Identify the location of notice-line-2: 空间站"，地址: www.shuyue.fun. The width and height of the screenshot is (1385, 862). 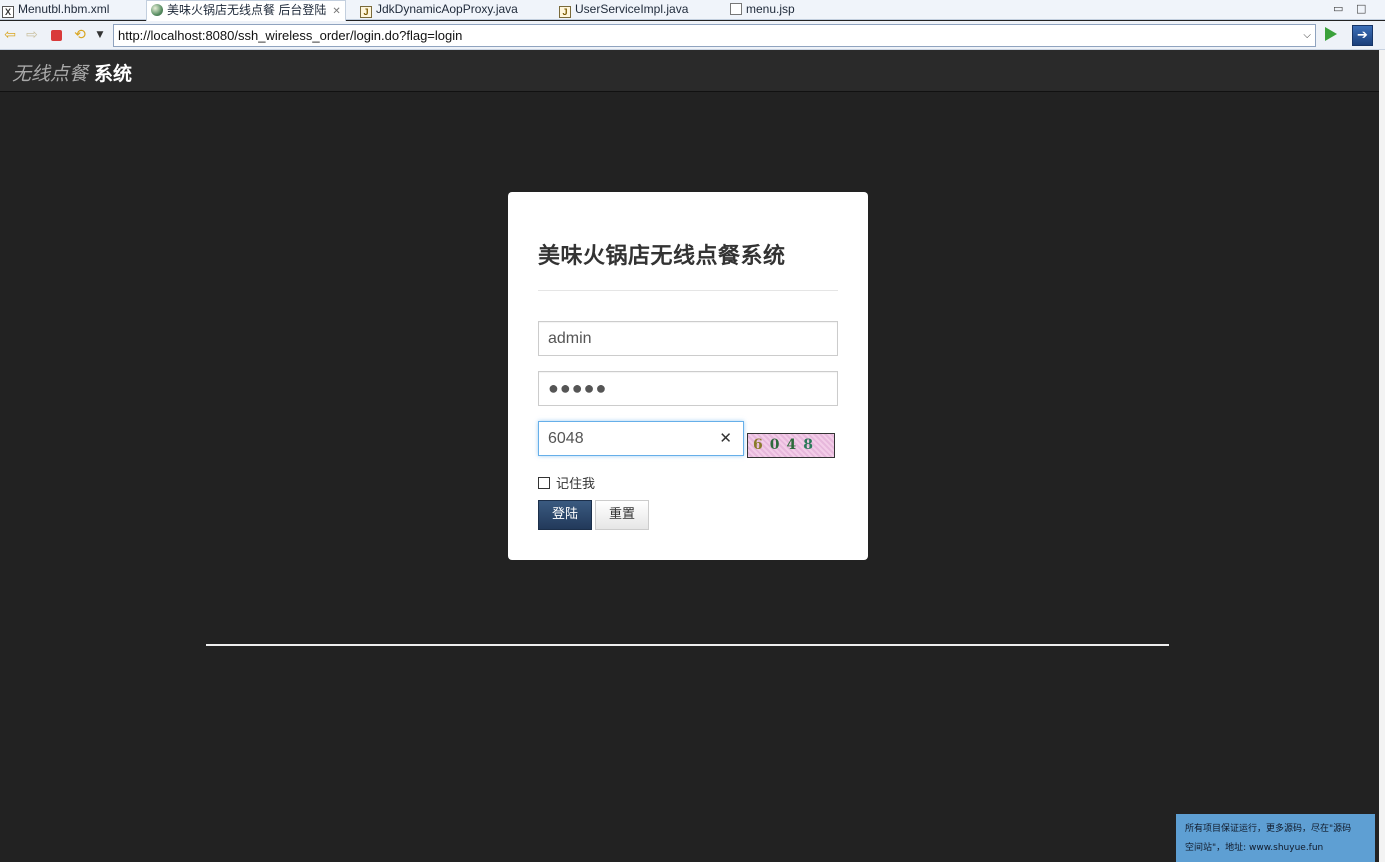
(1254, 848).